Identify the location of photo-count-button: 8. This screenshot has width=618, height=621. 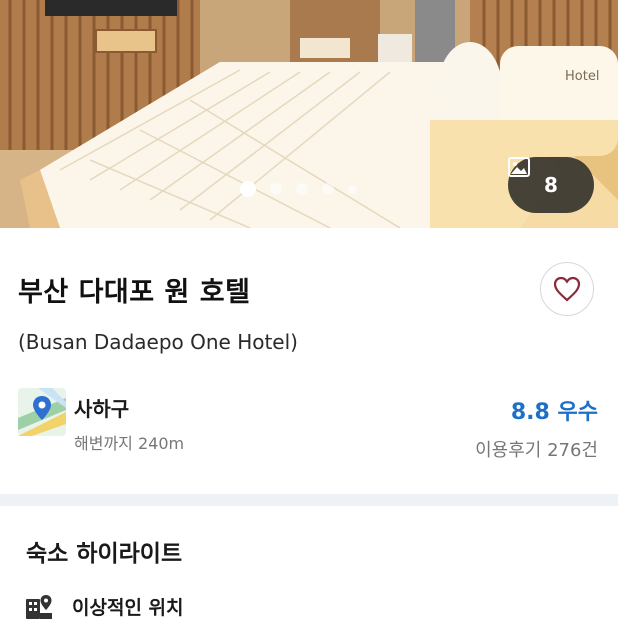
(551, 185).